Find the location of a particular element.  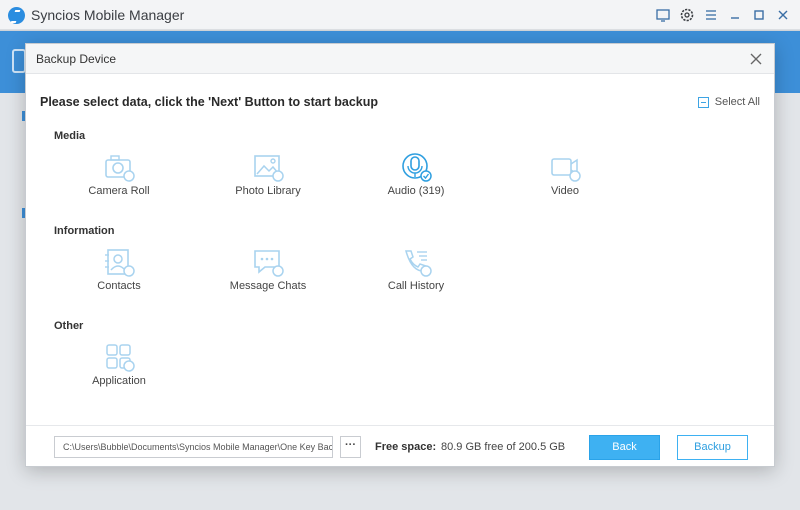

item-application: Application is located at coordinates (119, 368).